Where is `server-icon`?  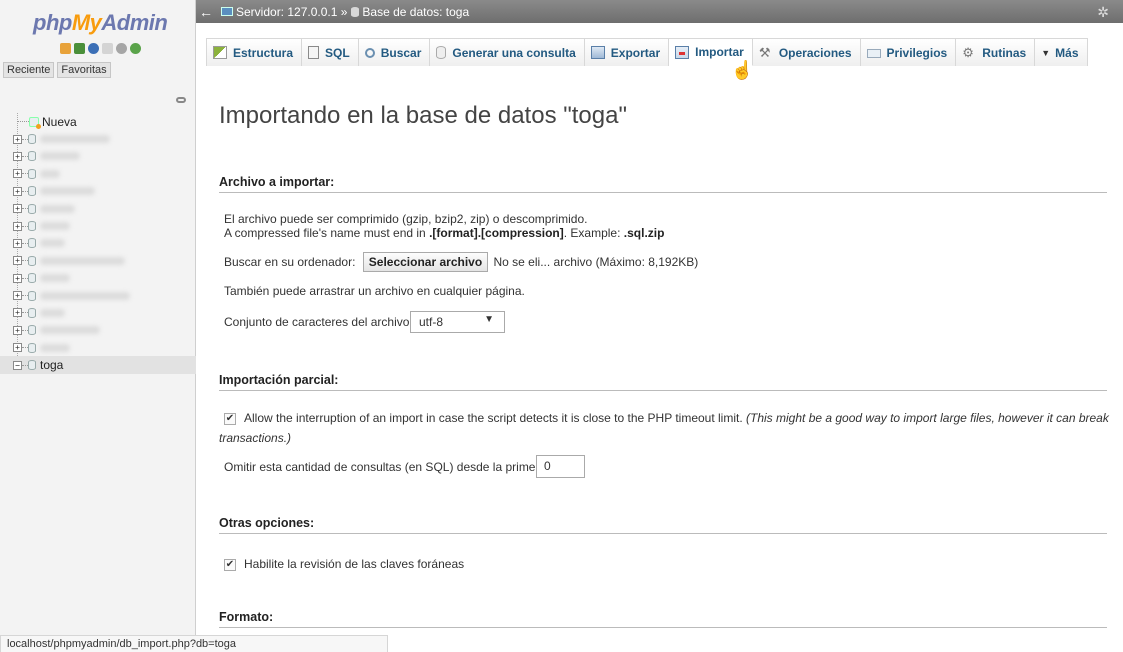
server-icon is located at coordinates (227, 11).